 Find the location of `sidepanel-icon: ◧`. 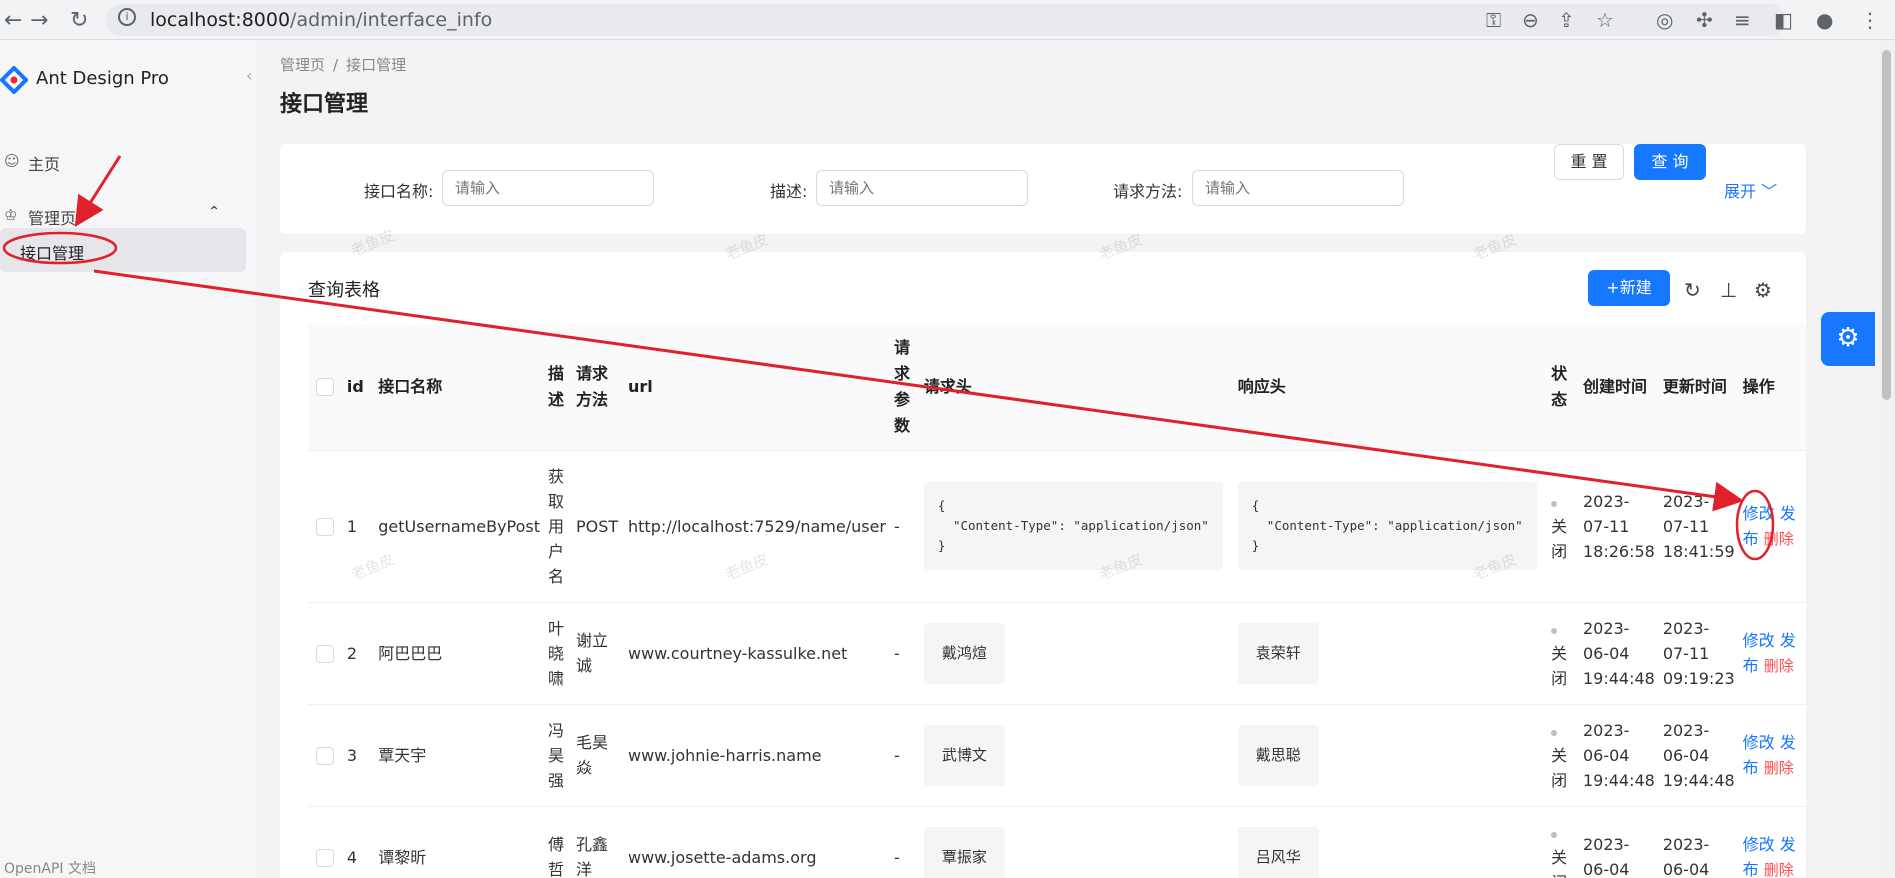

sidepanel-icon: ◧ is located at coordinates (1783, 20).